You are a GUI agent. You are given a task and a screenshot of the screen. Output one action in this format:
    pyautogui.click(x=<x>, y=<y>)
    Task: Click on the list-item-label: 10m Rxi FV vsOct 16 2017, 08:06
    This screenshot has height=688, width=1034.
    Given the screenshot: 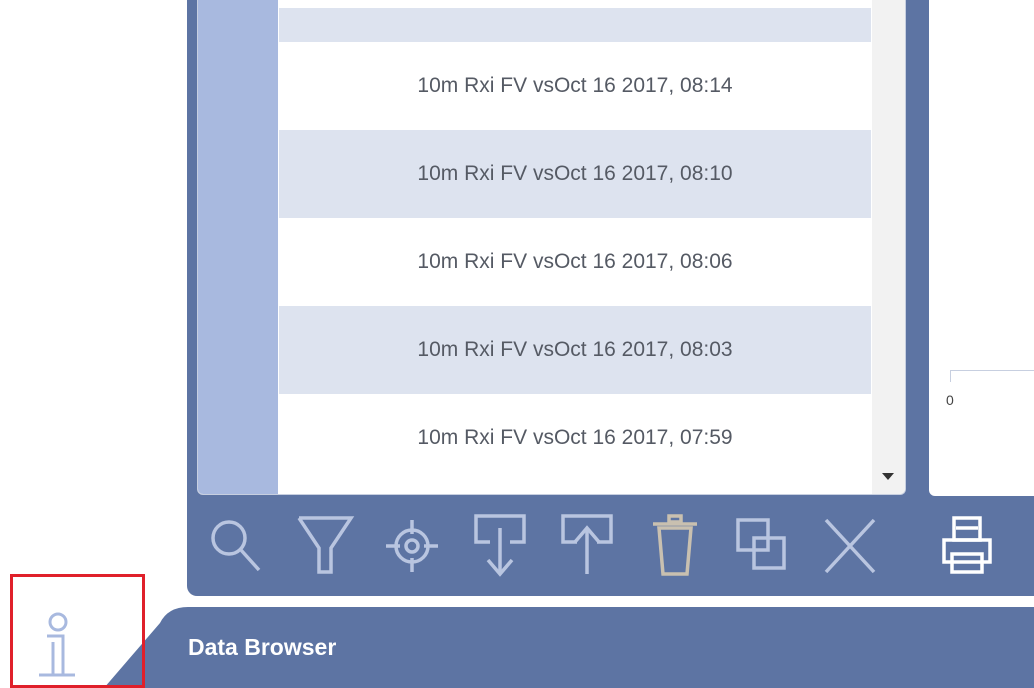 What is the action you would take?
    pyautogui.click(x=575, y=261)
    